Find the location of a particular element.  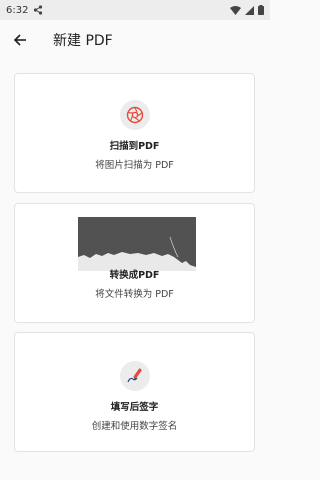

back-arrow-icon is located at coordinates (19, 40).